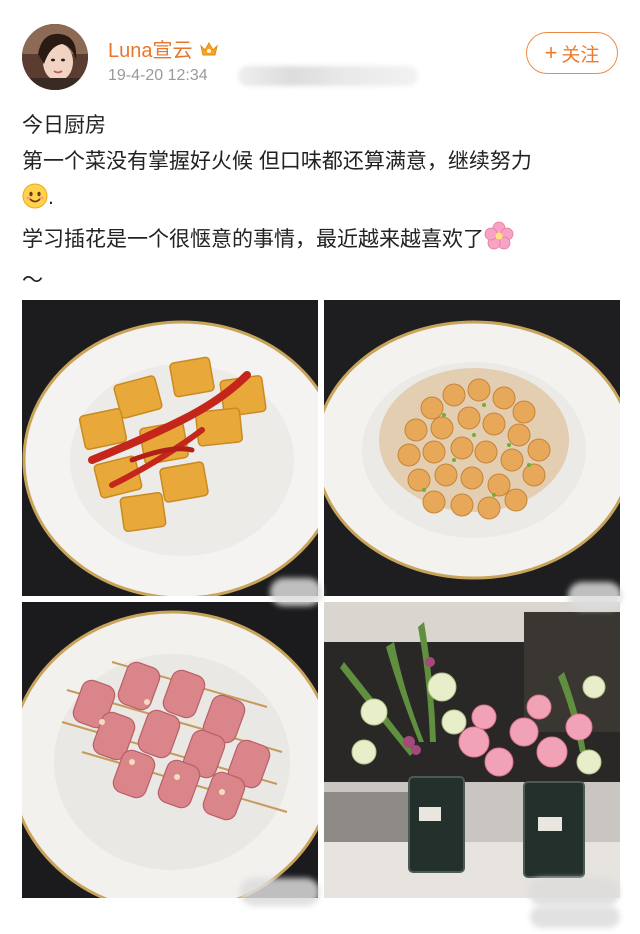  I want to click on vip-crown-icon, so click(209, 49).